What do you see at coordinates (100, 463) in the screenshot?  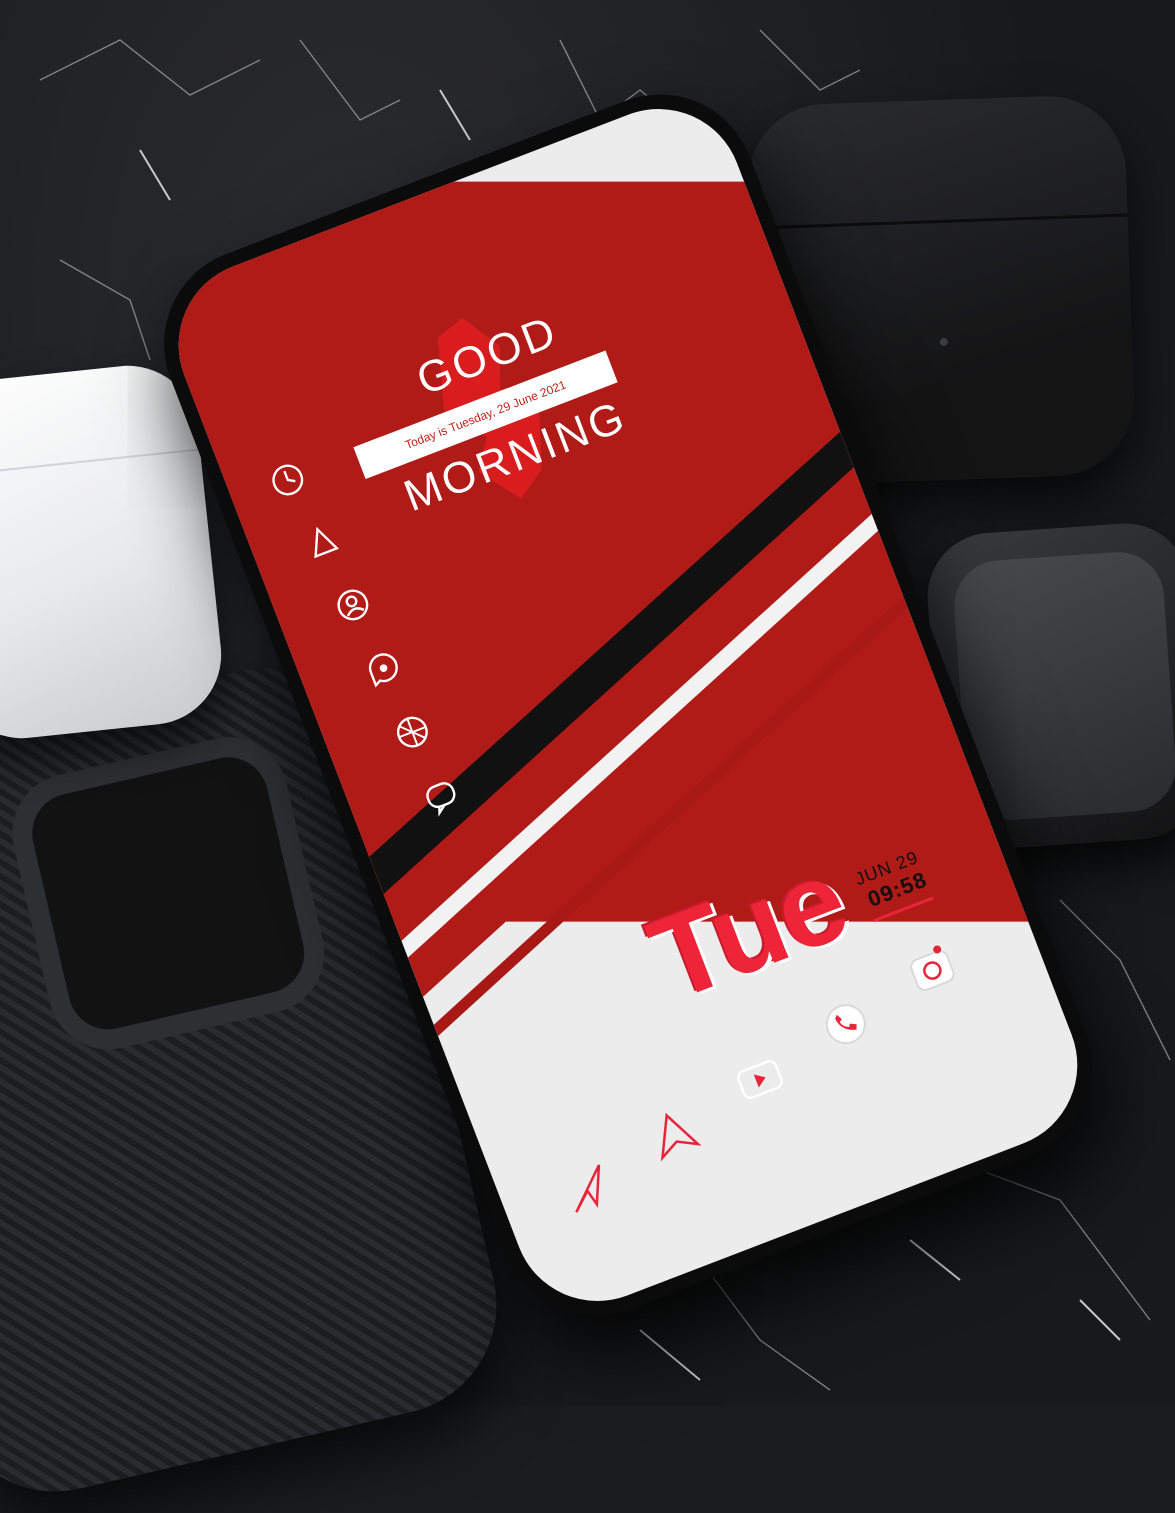 I see `white-case-lid-seam` at bounding box center [100, 463].